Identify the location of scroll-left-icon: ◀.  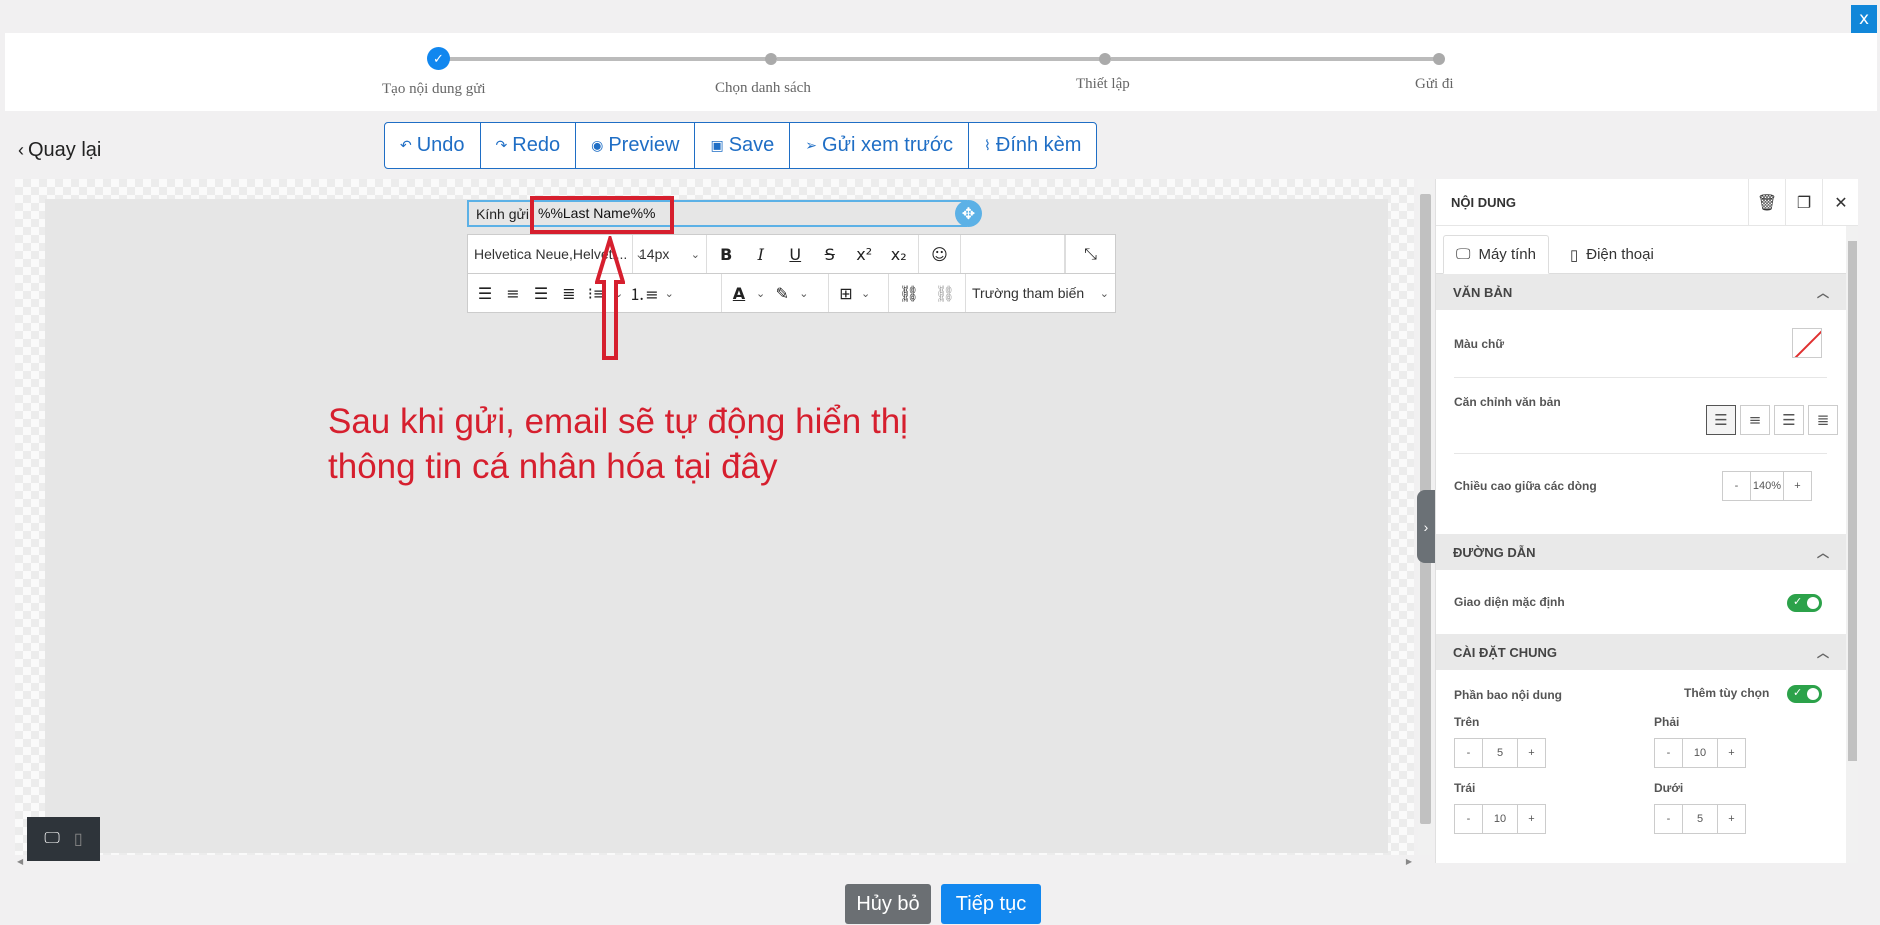
(20, 863).